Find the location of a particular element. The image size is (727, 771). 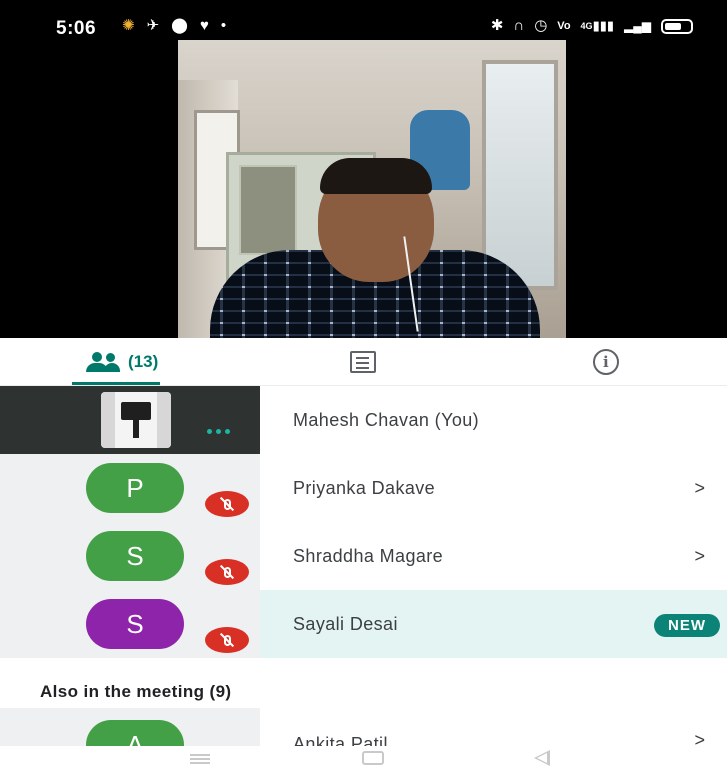

speaking-indicator-icon is located at coordinates (218, 431).